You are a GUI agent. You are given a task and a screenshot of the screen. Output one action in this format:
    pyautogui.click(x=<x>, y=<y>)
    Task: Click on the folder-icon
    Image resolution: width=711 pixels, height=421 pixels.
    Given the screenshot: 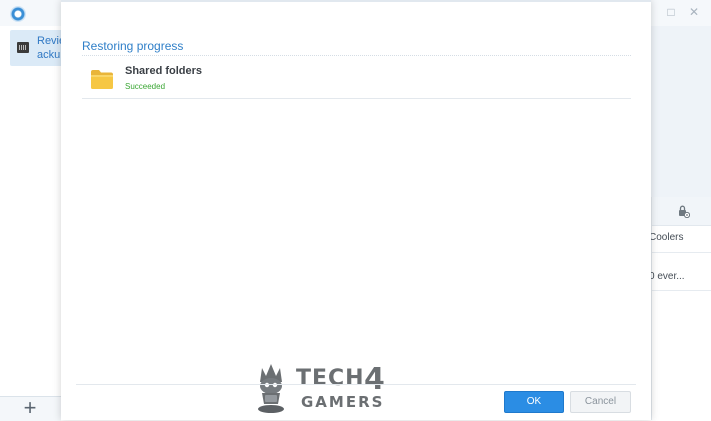 What is the action you would take?
    pyautogui.click(x=102, y=79)
    